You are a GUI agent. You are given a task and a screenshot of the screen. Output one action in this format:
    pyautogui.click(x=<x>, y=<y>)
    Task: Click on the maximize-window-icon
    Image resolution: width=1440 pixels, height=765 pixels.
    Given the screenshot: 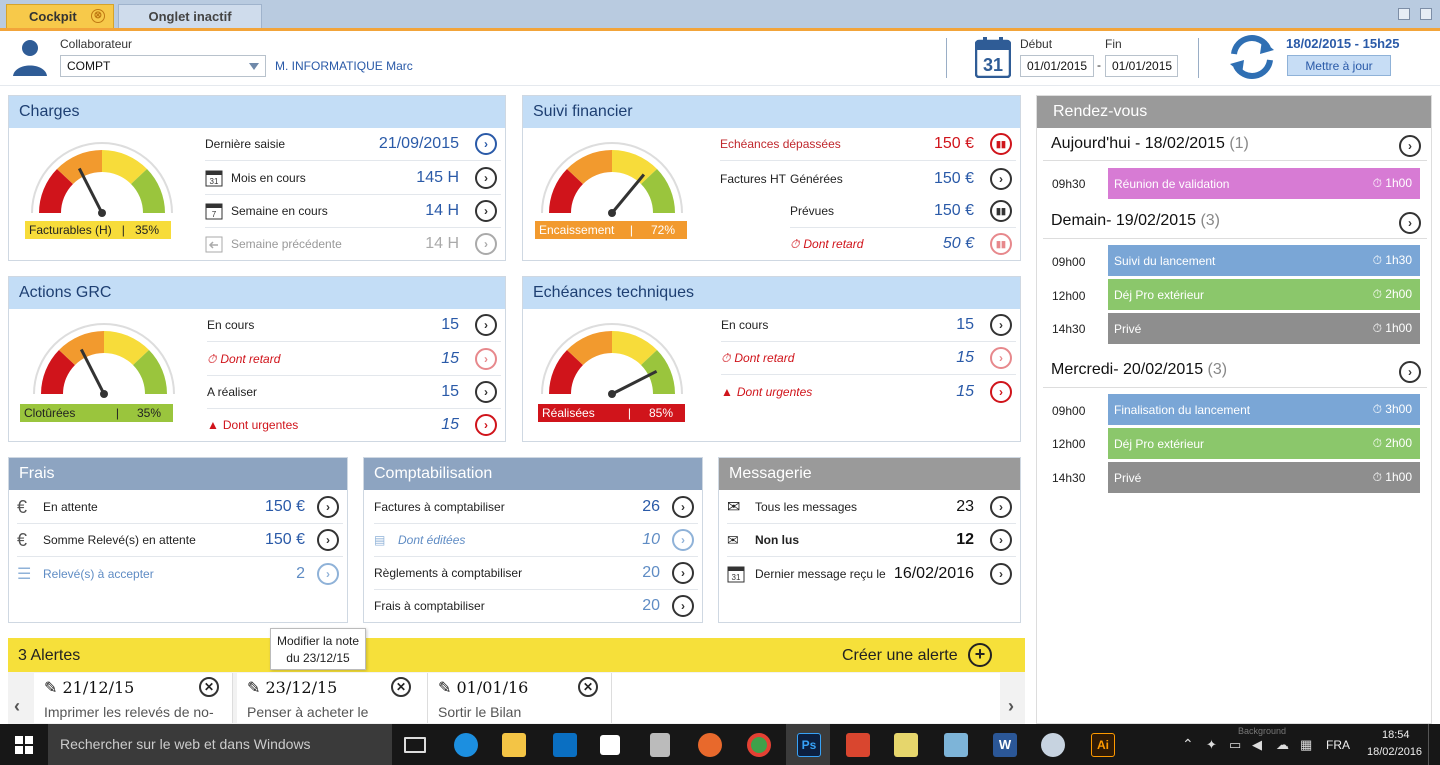 What is the action you would take?
    pyautogui.click(x=1426, y=14)
    